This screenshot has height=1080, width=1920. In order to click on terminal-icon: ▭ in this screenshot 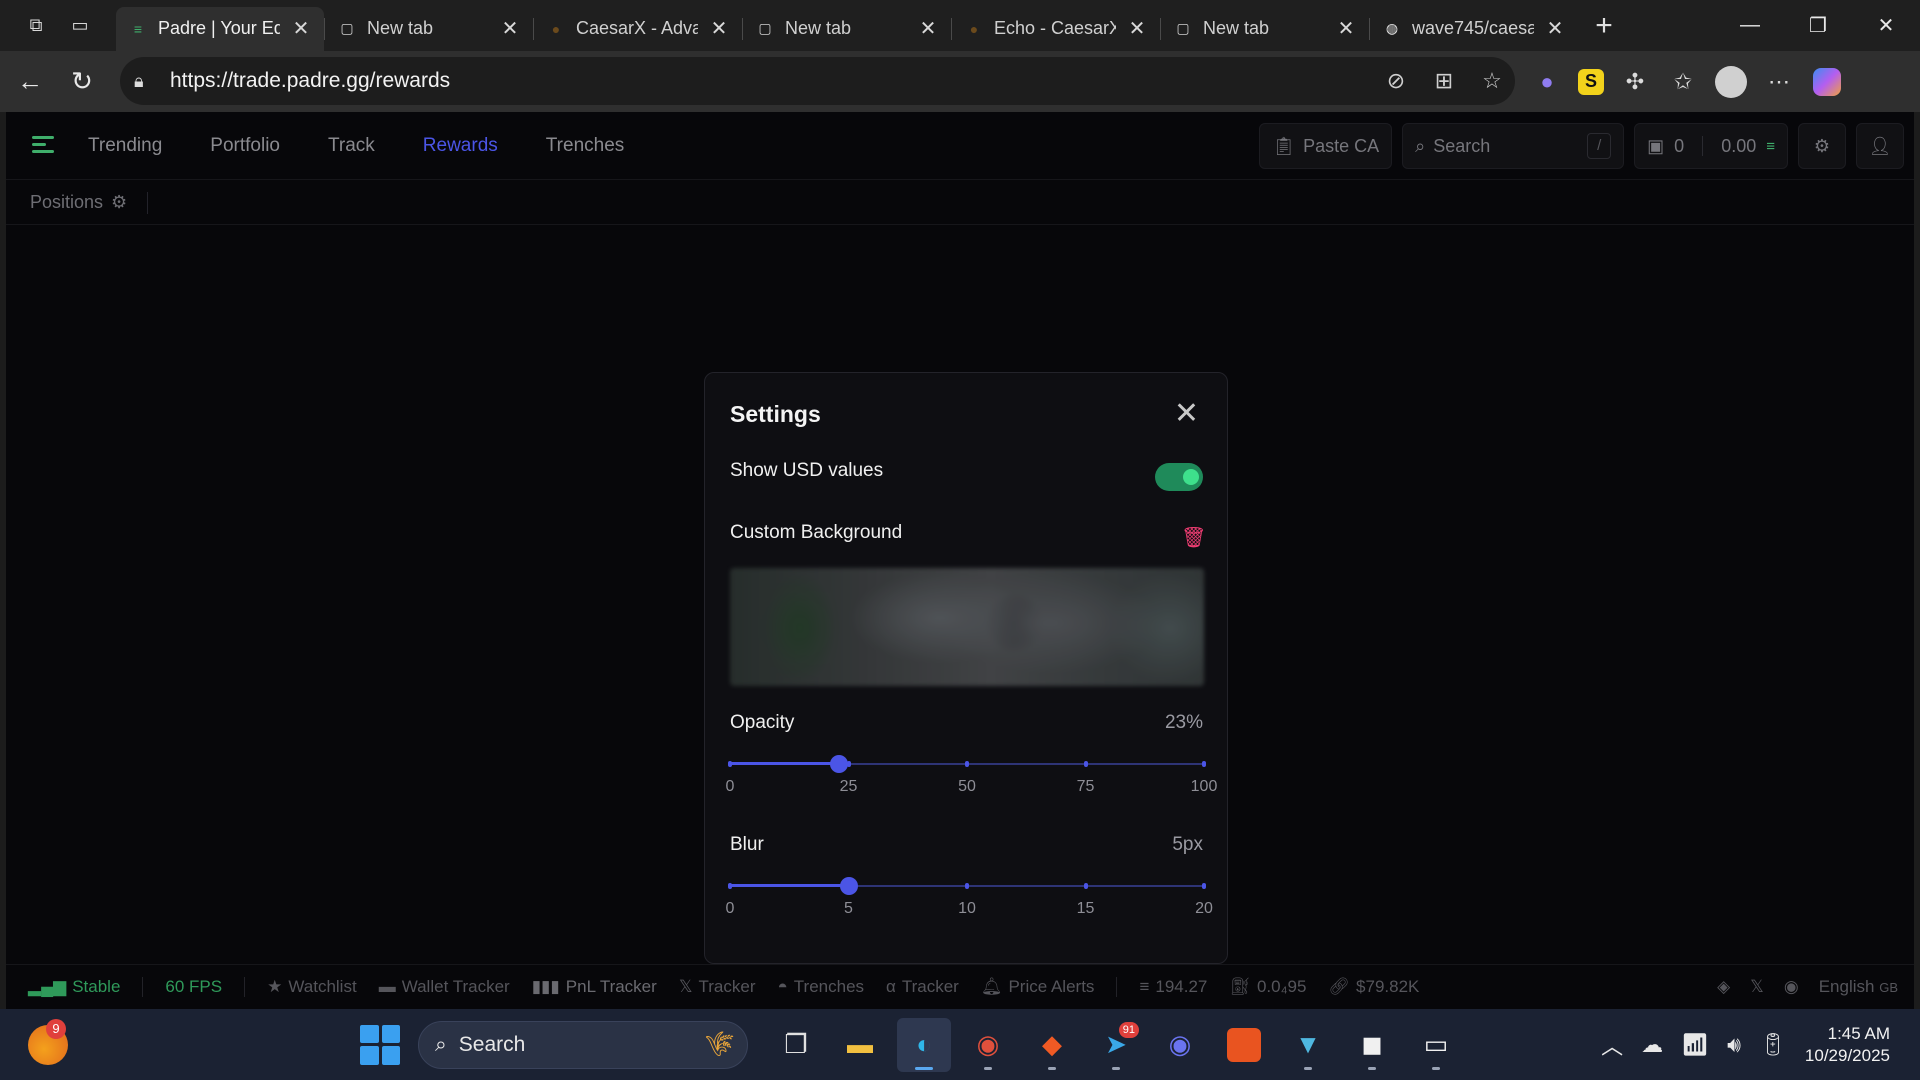, I will do `click(1436, 1045)`.